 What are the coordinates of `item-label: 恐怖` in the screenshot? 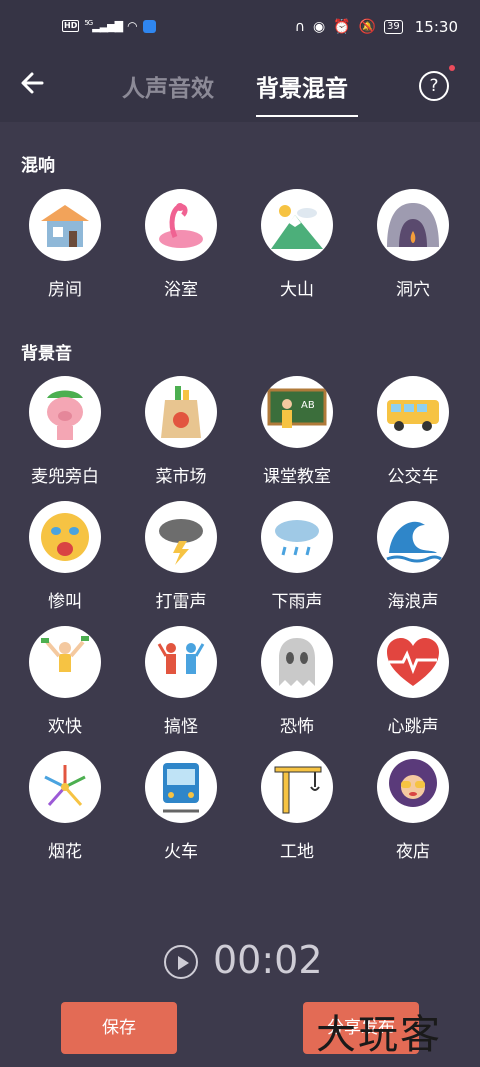 It's located at (297, 727).